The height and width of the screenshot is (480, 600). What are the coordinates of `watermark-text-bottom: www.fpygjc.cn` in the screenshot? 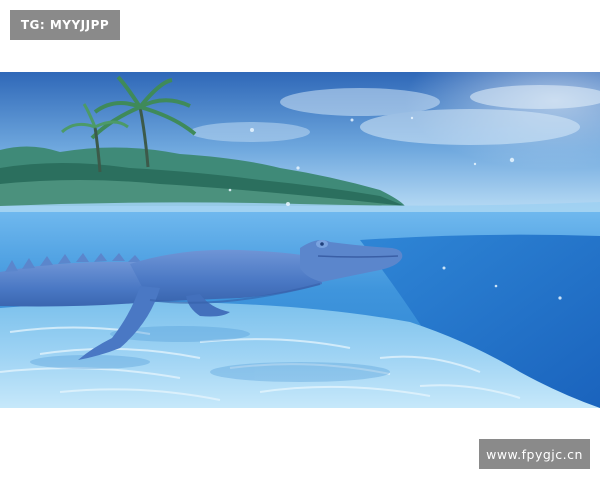 It's located at (534, 454).